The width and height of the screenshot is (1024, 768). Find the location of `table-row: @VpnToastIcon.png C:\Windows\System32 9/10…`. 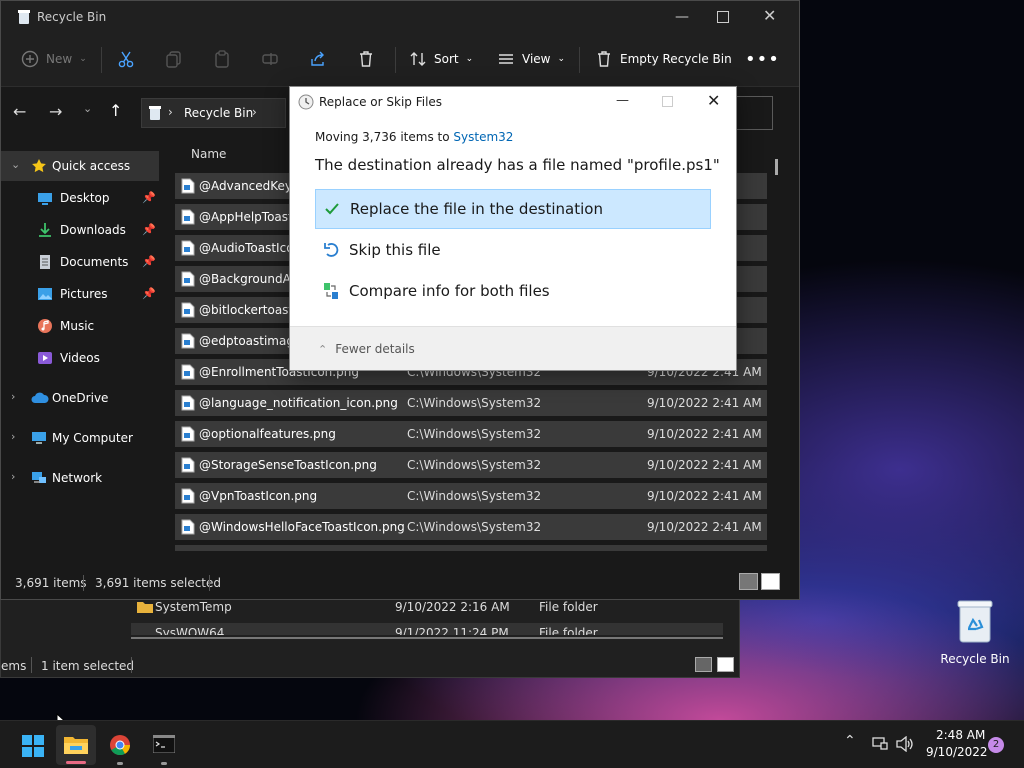

table-row: @VpnToastIcon.png C:\Windows\System32 9/10… is located at coordinates (471, 496).